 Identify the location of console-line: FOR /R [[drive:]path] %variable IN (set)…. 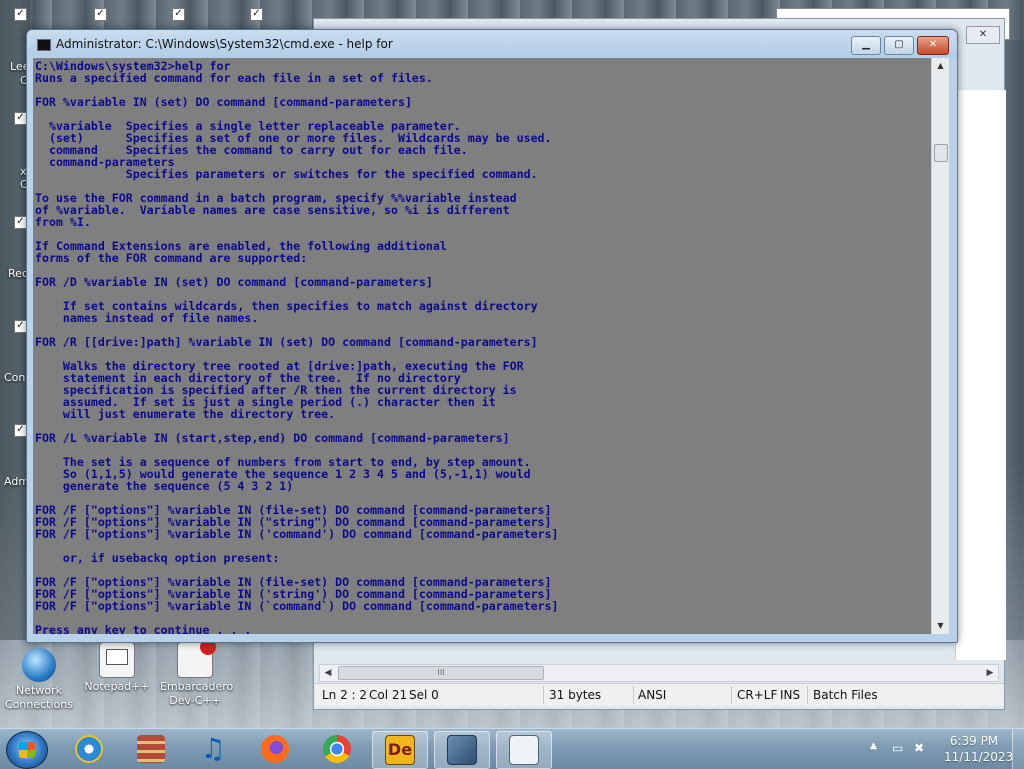
(286, 342).